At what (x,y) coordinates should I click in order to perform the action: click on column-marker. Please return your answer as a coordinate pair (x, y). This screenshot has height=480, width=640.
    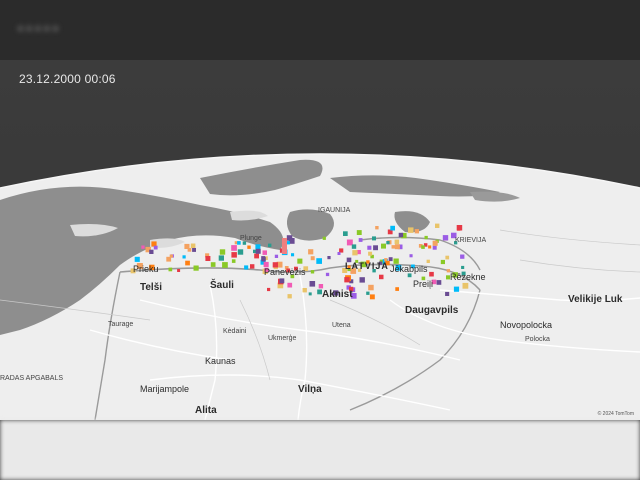
    Looking at the image, I should click on (284, 246).